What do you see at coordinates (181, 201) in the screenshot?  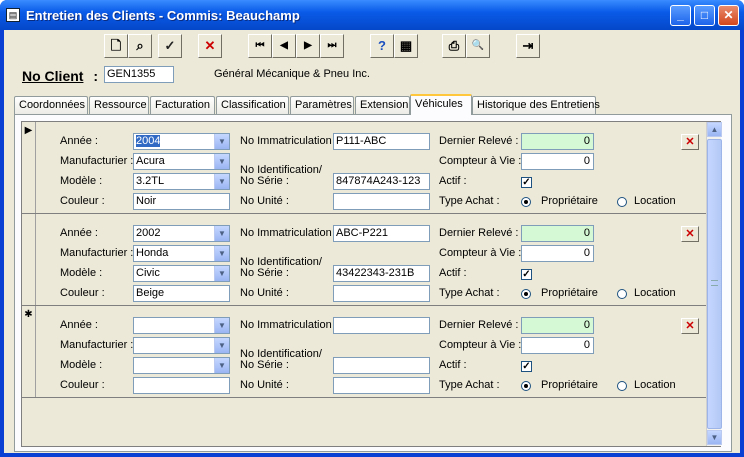 I see `couleur-field: Noir` at bounding box center [181, 201].